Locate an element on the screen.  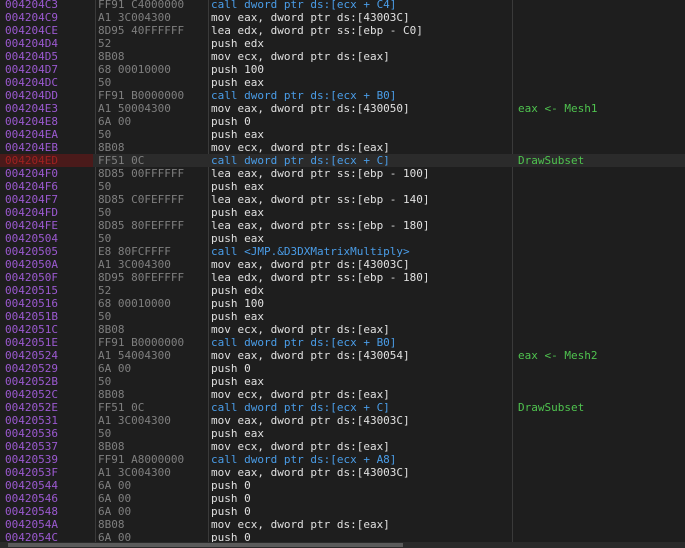
instruction-row: 0042052C 8B08 mov ecx, dword ptr ds:[eax] is located at coordinates (342, 394).